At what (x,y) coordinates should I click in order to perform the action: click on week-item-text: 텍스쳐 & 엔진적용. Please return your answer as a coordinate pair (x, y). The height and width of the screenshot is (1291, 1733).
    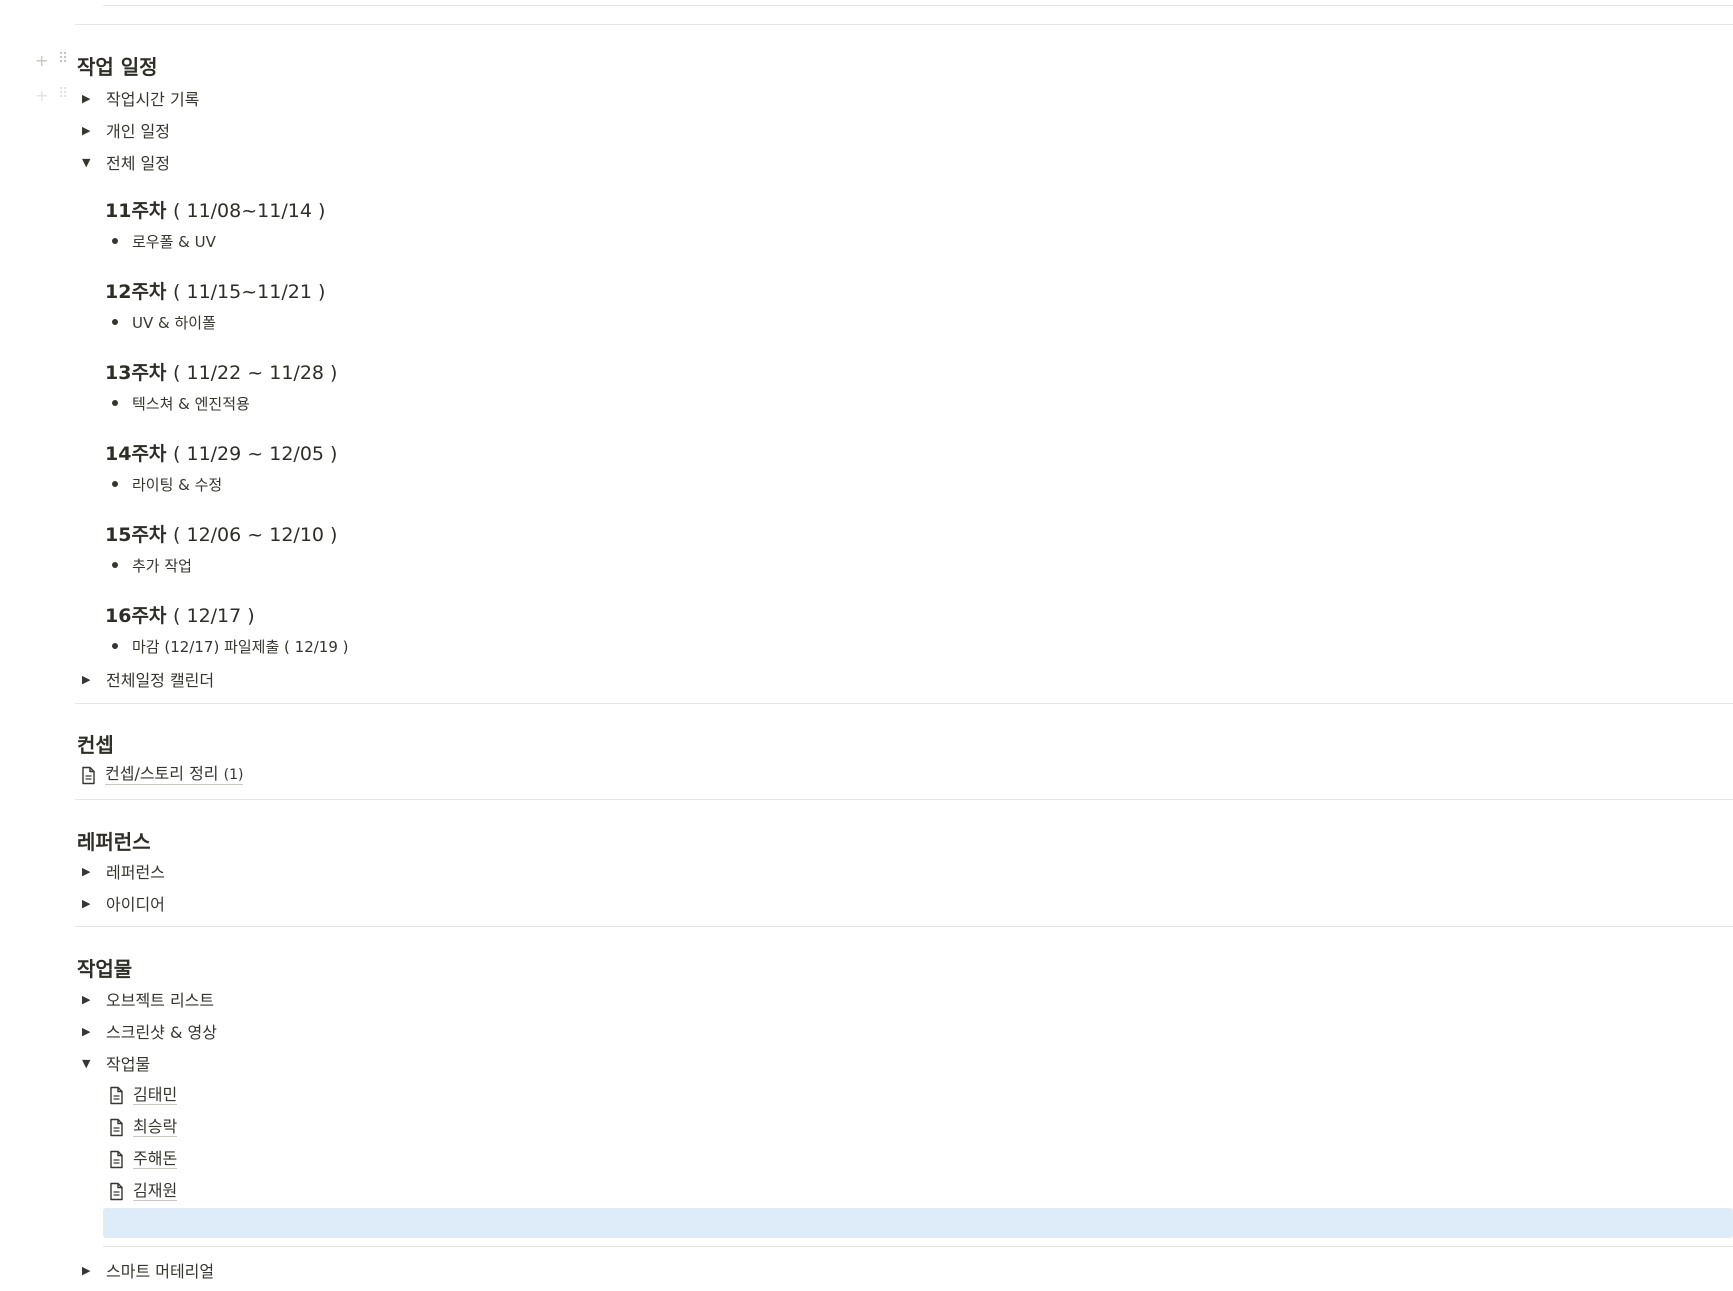
    Looking at the image, I should click on (191, 403).